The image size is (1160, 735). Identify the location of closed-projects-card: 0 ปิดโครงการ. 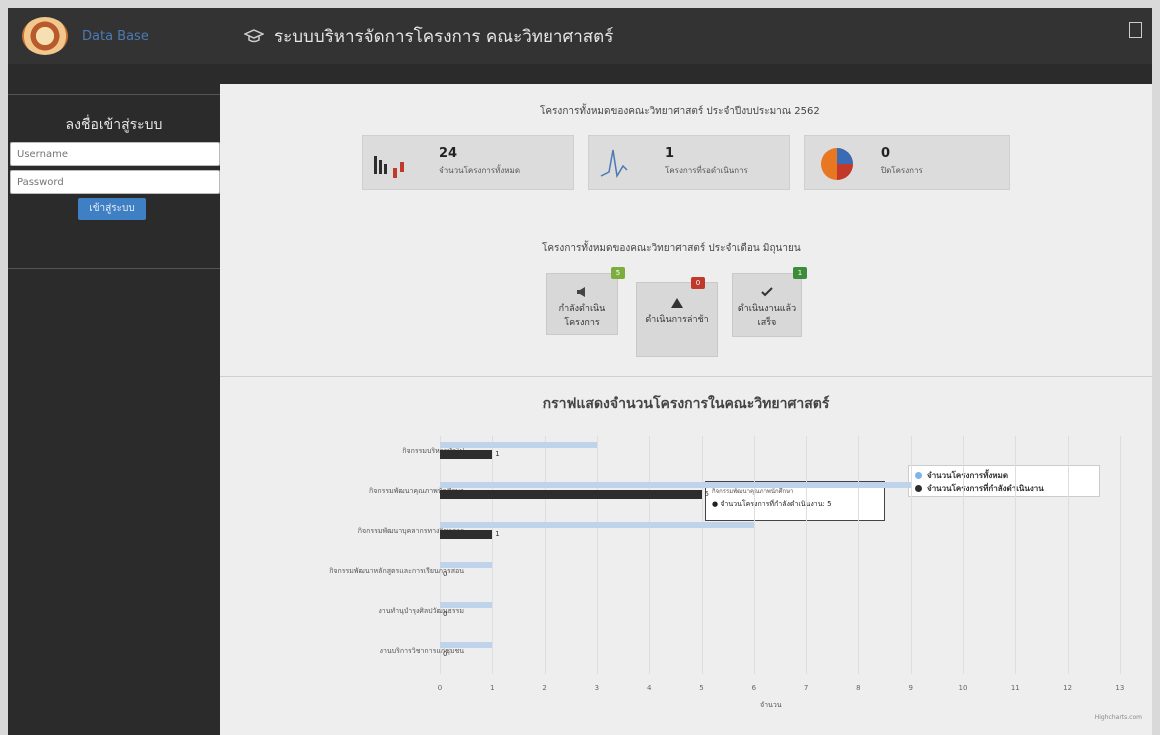
(907, 162).